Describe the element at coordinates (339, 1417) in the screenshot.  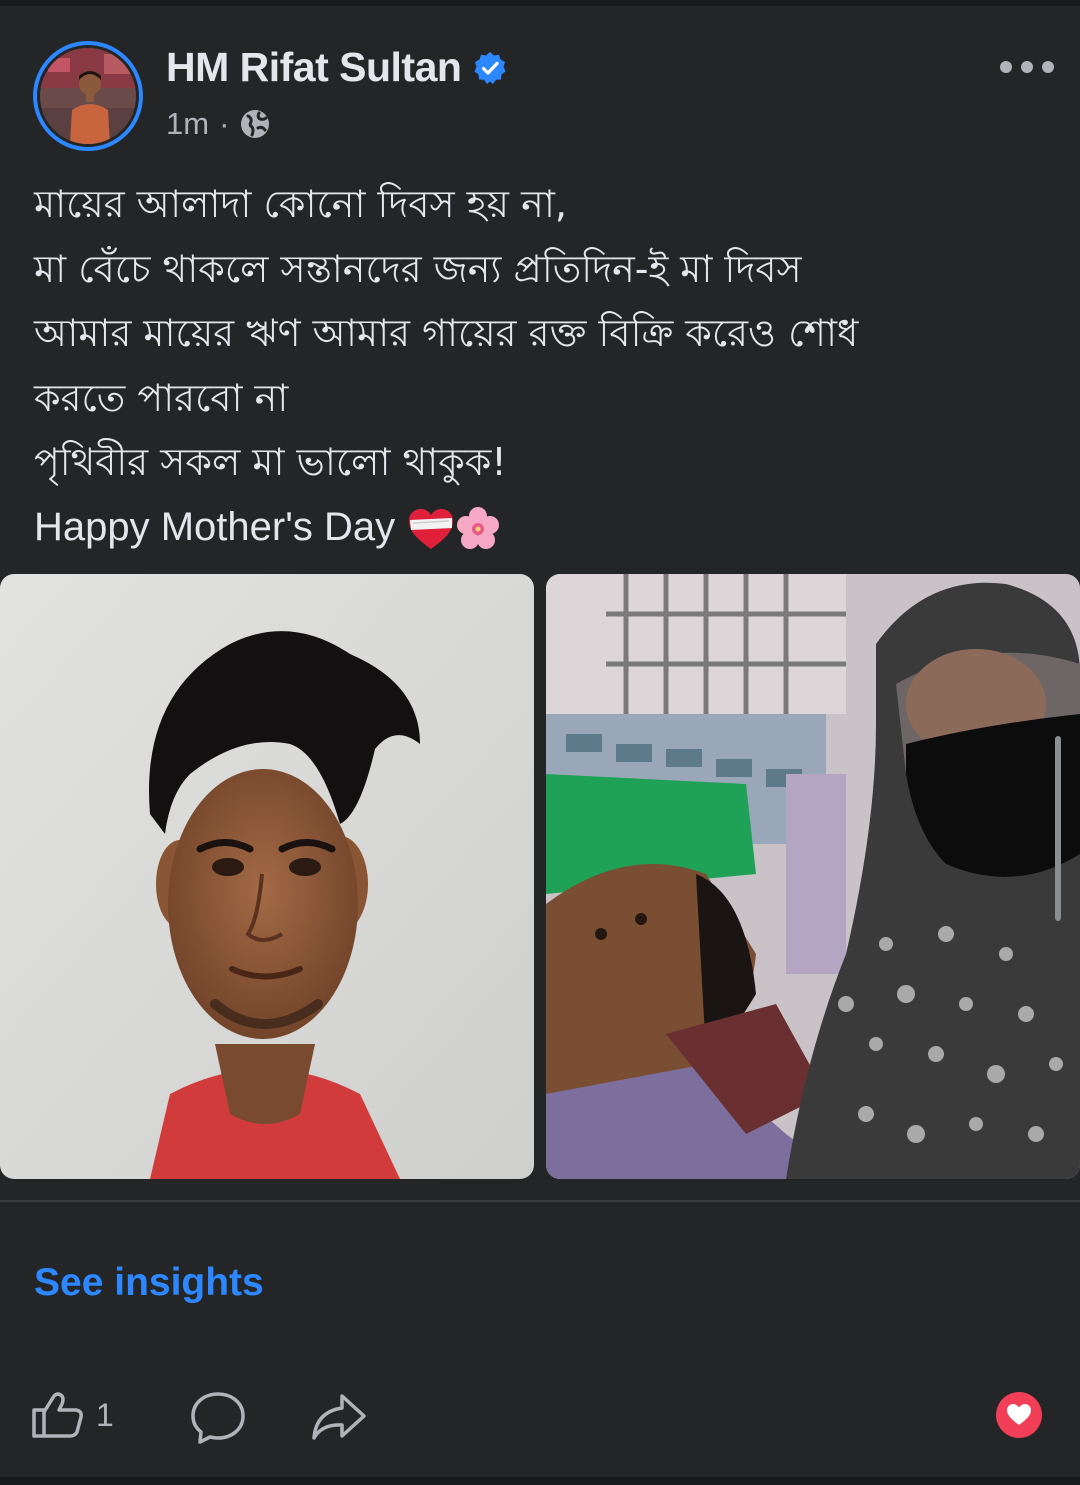
I see `share-arrow-icon` at that location.